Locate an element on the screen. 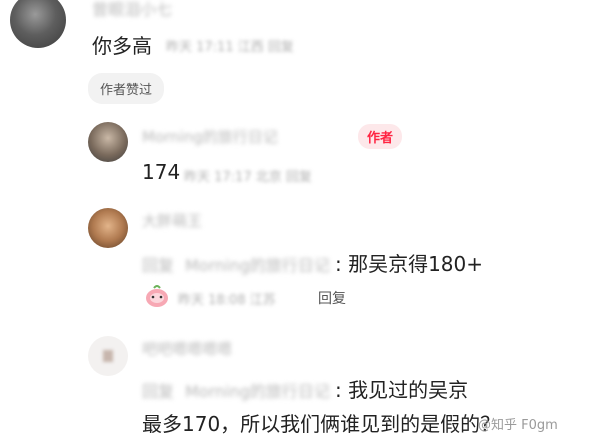 This screenshot has height=442, width=600. author-badge: 作者 is located at coordinates (380, 136).